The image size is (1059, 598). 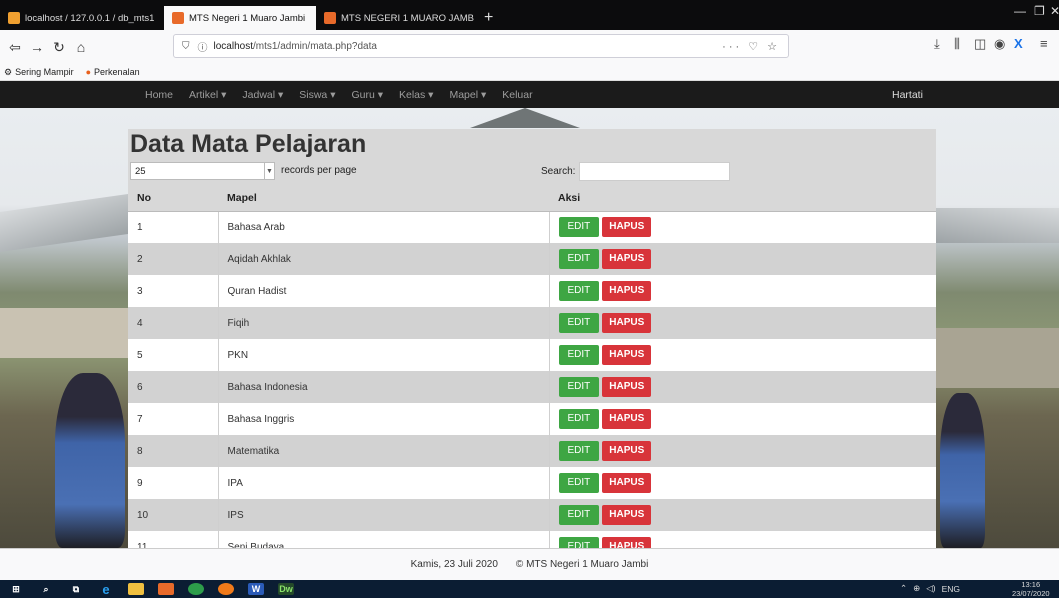 What do you see at coordinates (1018, 43) in the screenshot?
I see `extension-icon: X` at bounding box center [1018, 43].